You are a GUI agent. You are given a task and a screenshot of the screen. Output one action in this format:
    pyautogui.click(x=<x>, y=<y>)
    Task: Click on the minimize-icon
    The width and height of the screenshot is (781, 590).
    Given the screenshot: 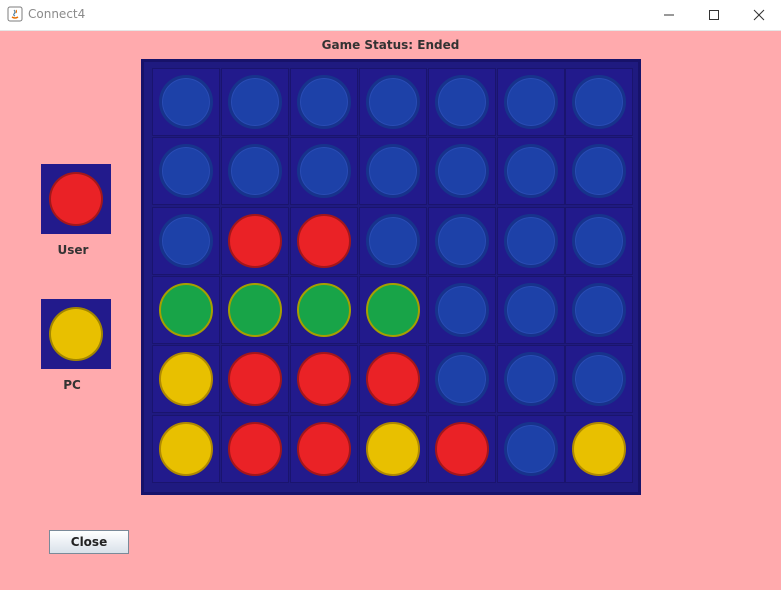 What is the action you would take?
    pyautogui.click(x=669, y=15)
    